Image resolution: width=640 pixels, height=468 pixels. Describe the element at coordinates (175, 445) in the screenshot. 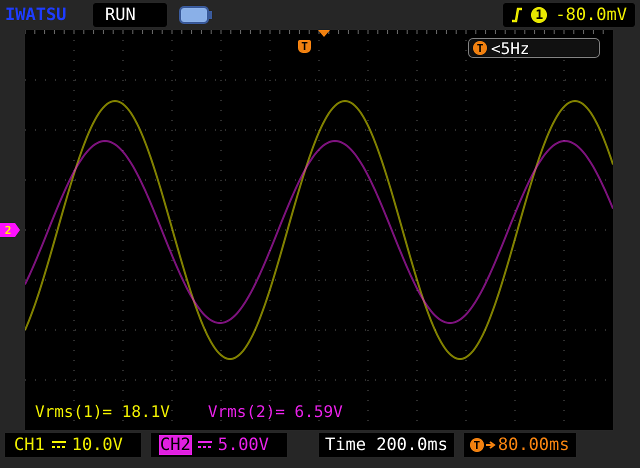

I see `channel-label: CH2` at that location.